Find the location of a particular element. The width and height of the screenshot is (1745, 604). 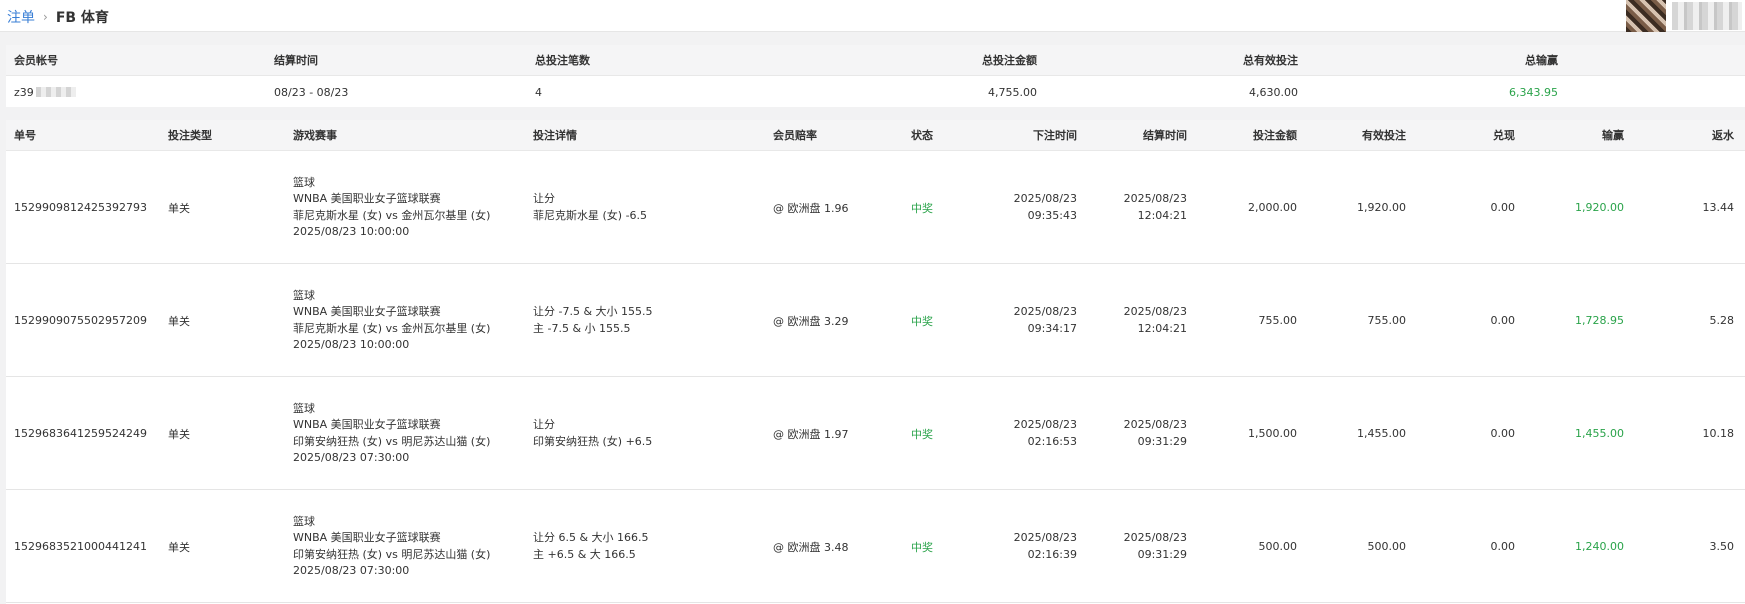

breadcrumb-current: FB 体育 is located at coordinates (82, 18).